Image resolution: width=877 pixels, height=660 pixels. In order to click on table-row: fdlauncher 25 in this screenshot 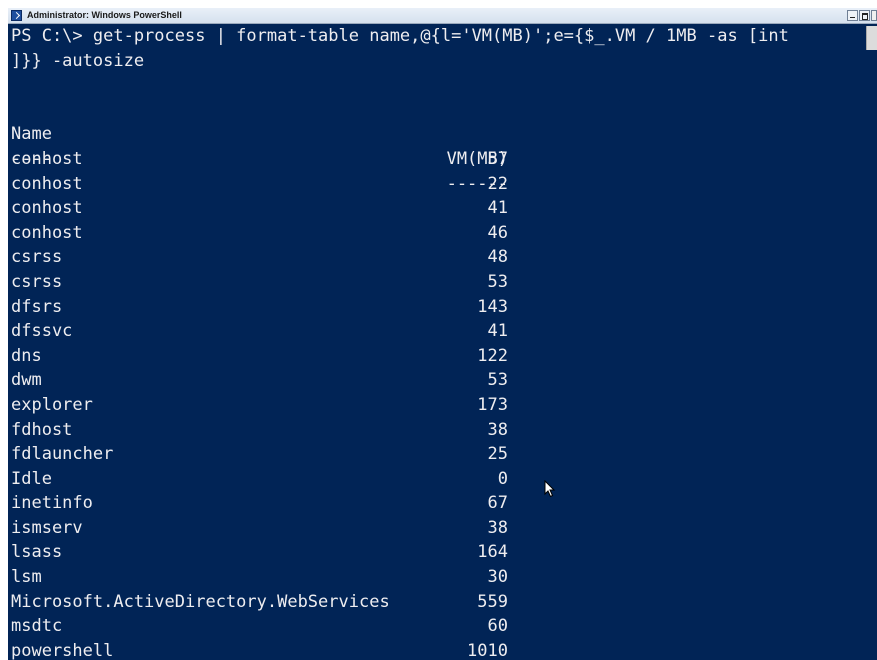, I will do `click(444, 454)`.